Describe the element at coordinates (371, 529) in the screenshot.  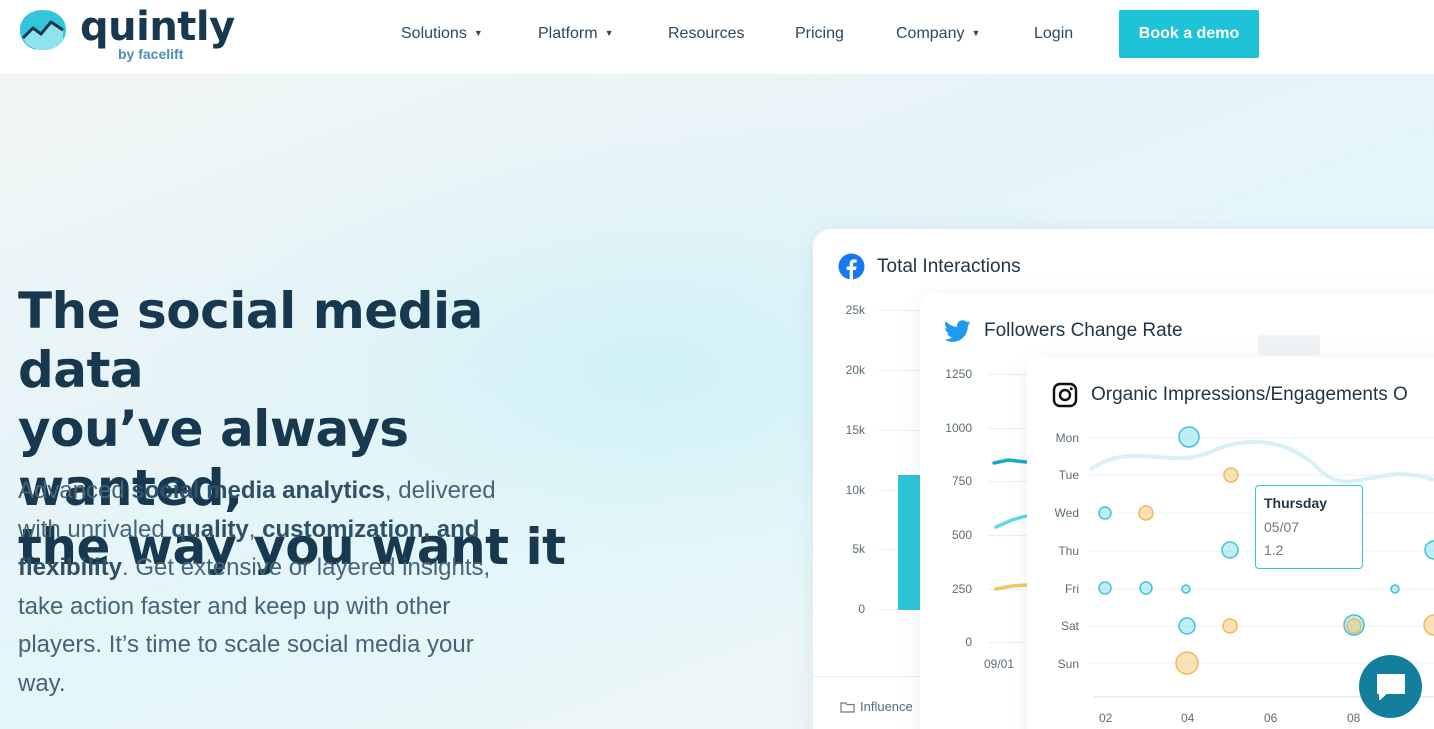
I see `hero-text-bold: customization, and` at that location.